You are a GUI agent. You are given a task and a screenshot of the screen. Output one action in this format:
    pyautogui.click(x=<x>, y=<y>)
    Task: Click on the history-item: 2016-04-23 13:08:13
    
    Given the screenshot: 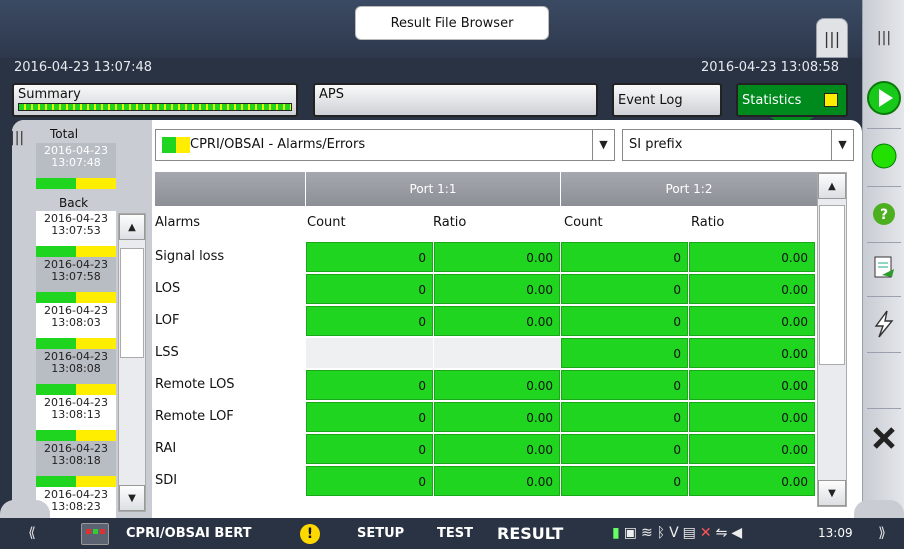 What is the action you would take?
    pyautogui.click(x=76, y=418)
    